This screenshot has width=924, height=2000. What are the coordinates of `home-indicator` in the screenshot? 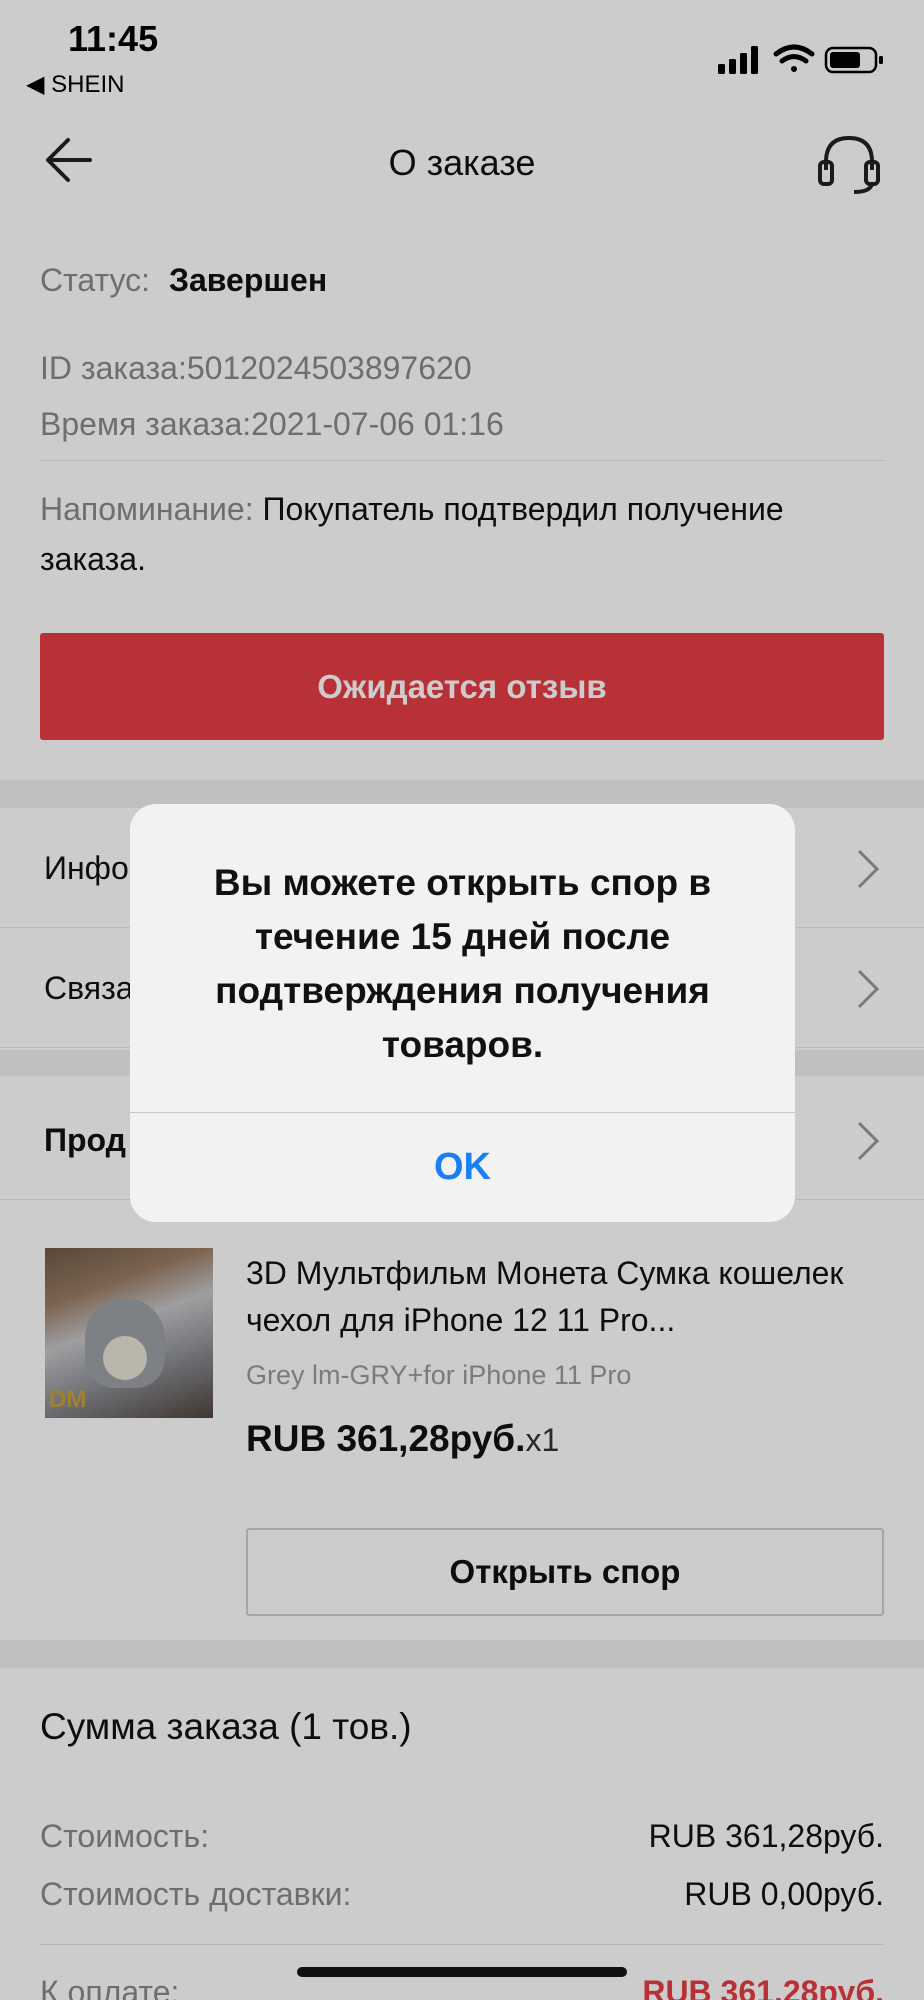 It's located at (462, 1972).